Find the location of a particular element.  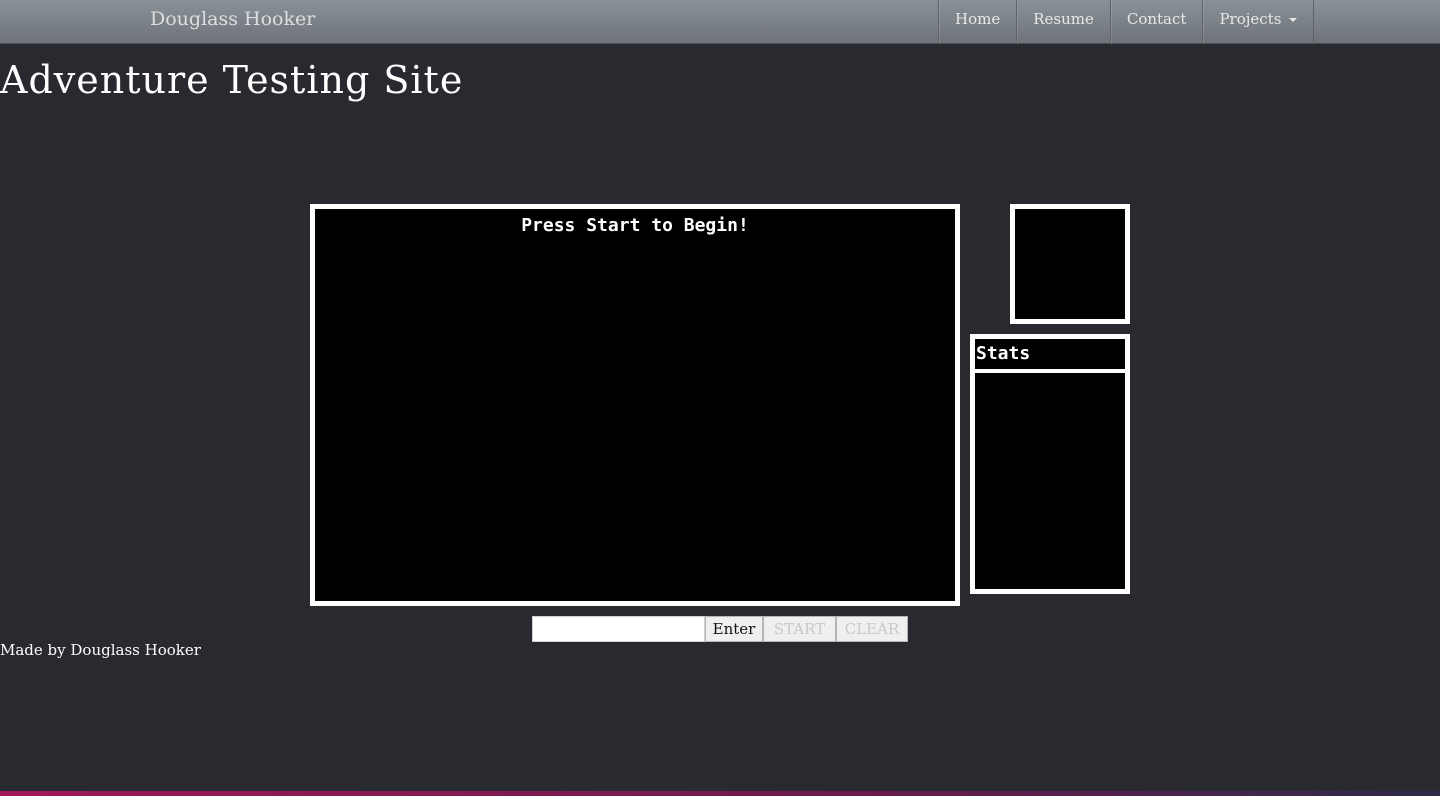

command-input is located at coordinates (618, 629).